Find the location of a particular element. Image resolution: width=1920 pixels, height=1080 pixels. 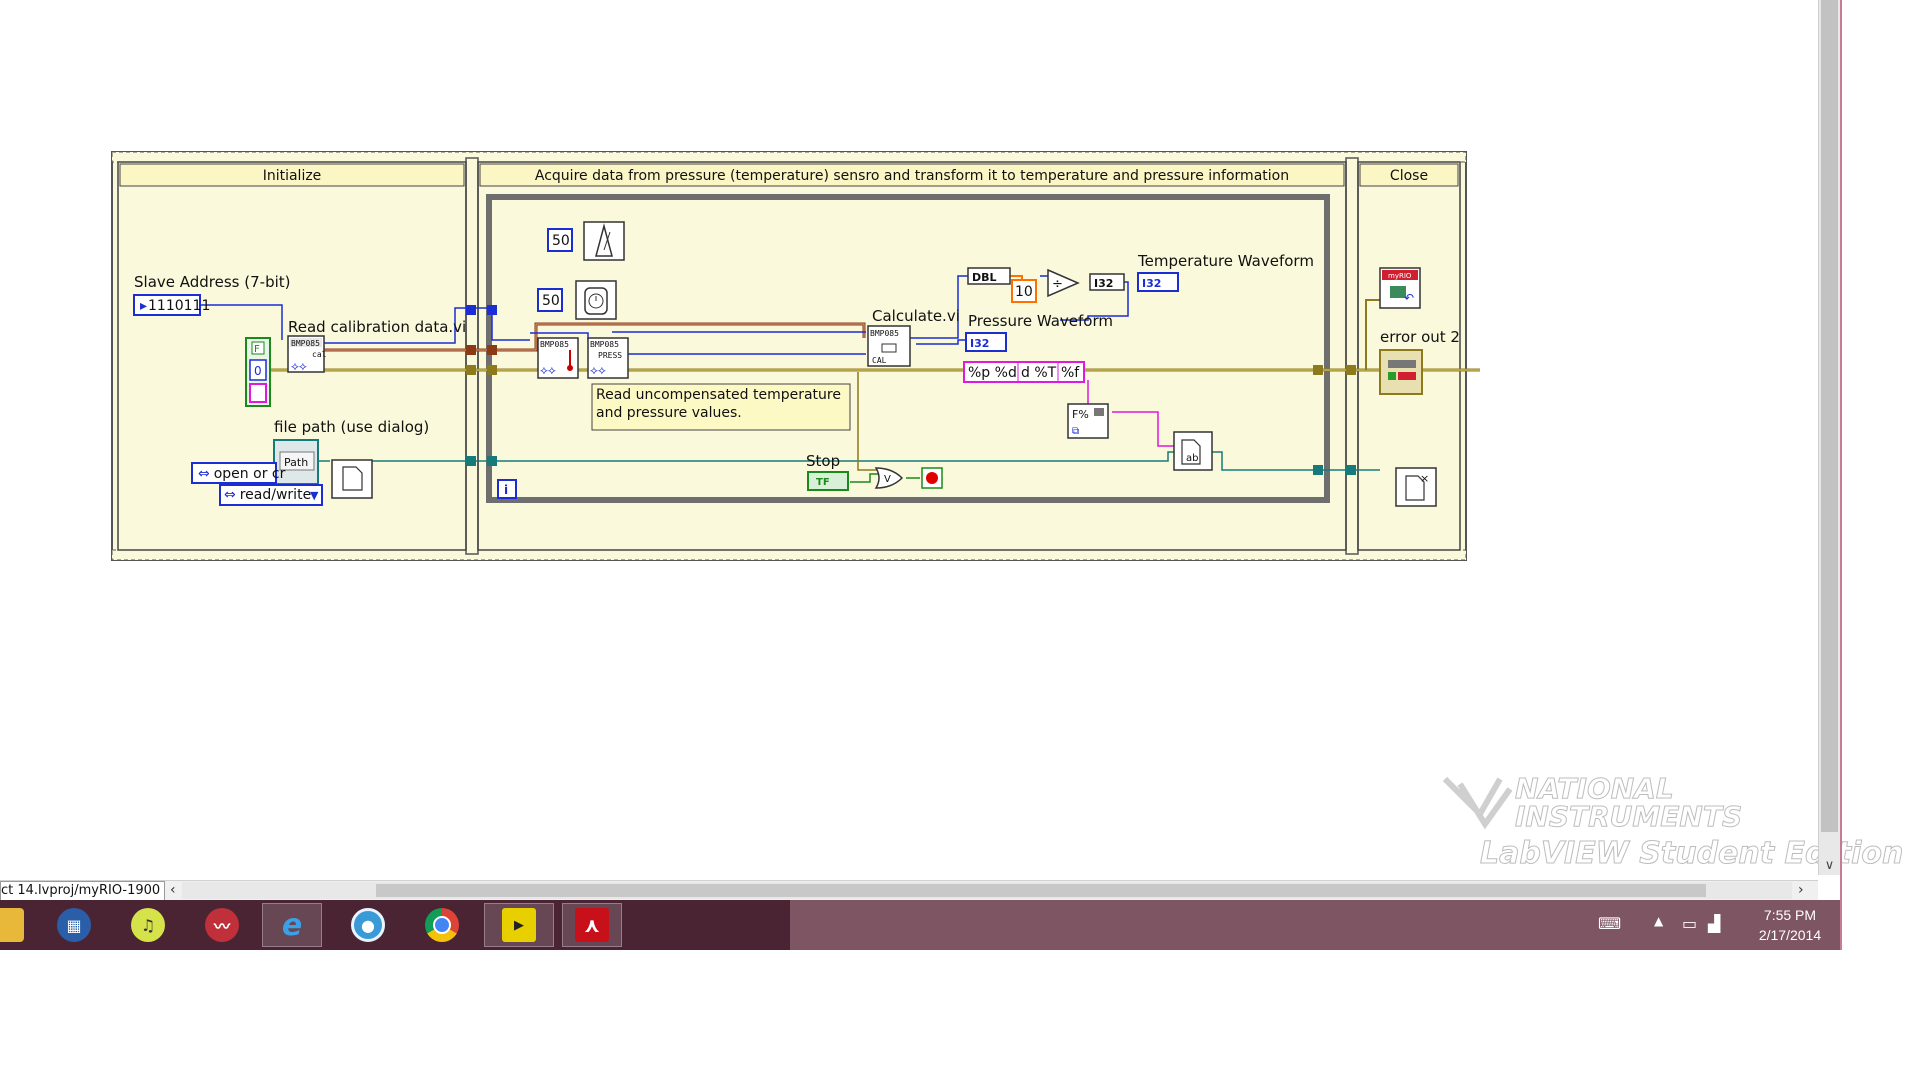

horizontal-scrollbar is located at coordinates (987, 890).